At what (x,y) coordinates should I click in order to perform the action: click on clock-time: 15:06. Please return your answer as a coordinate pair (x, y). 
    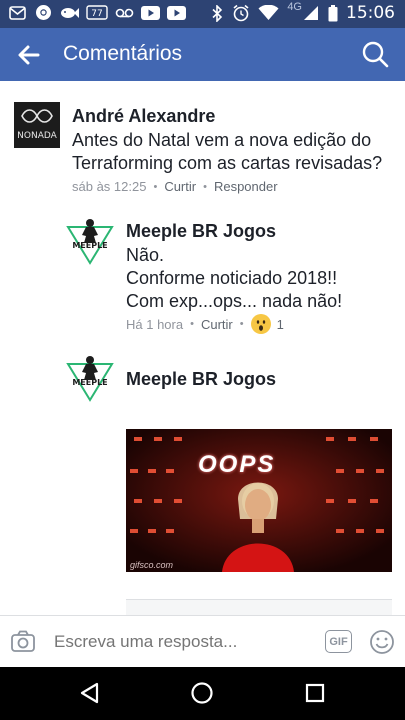
    Looking at the image, I should click on (370, 13).